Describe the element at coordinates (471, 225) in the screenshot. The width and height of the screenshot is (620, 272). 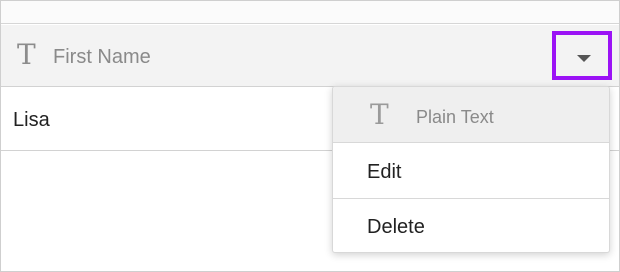
I see `menu-item-delete: Delete` at that location.